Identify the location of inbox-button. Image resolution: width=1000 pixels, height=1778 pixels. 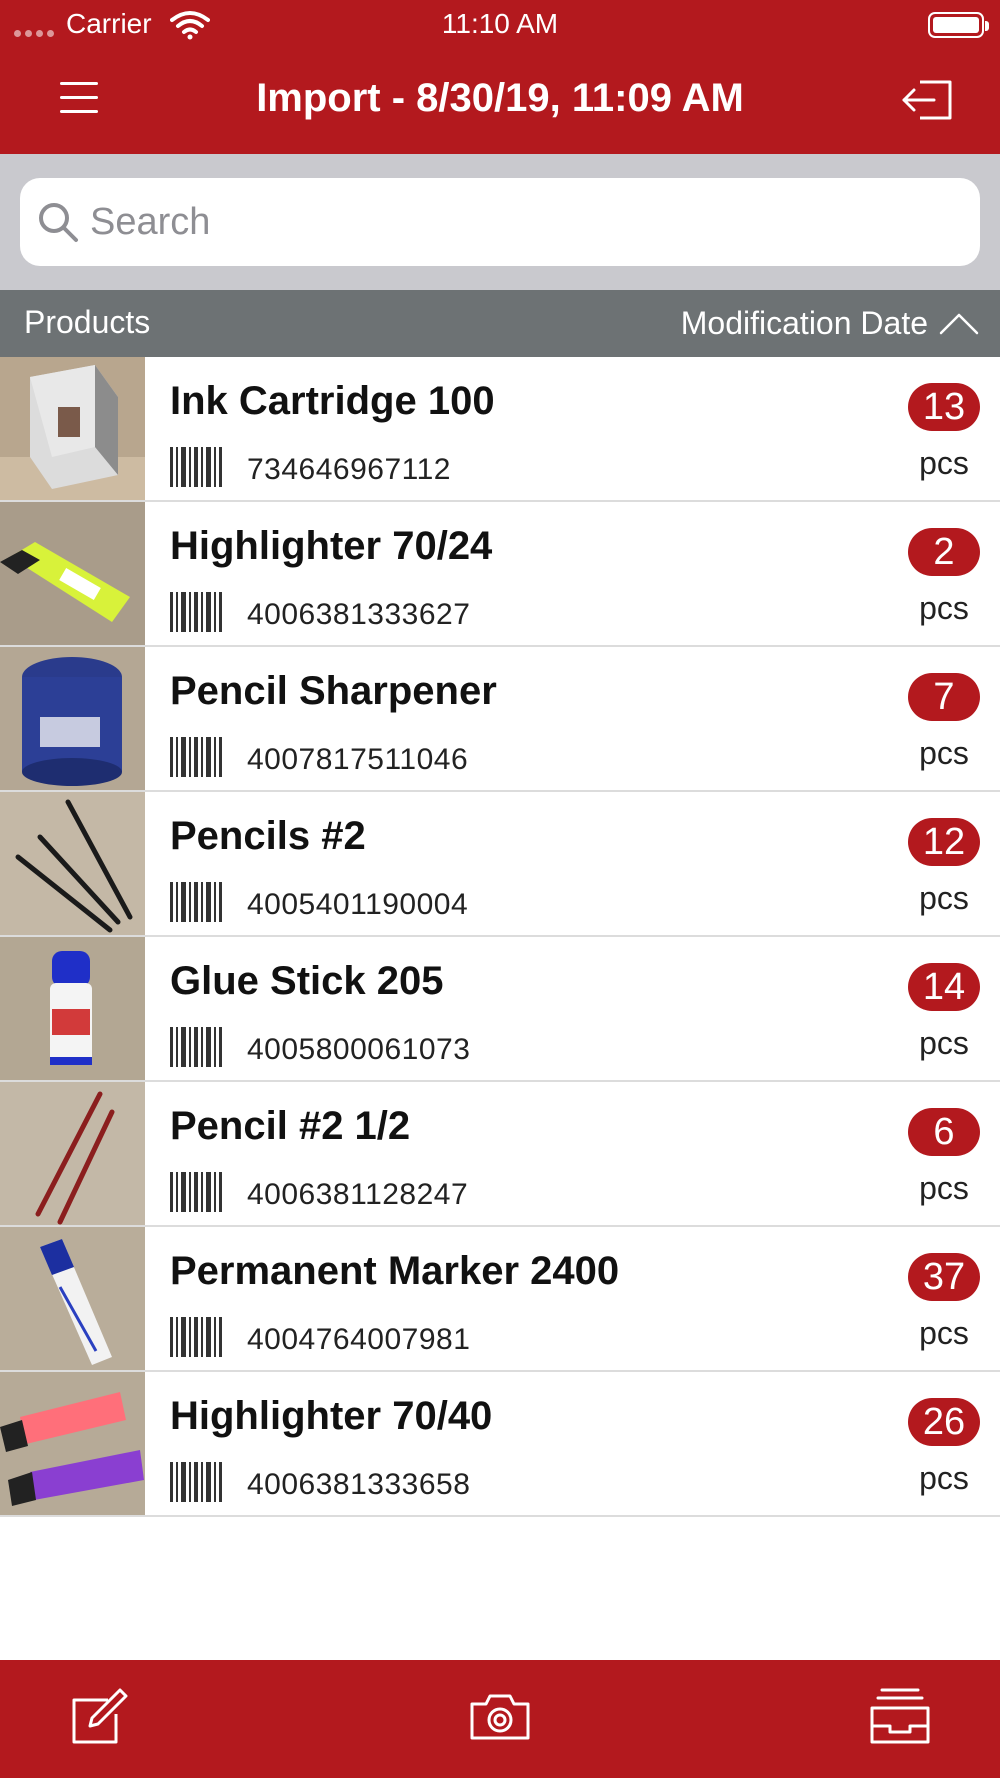
(900, 1716).